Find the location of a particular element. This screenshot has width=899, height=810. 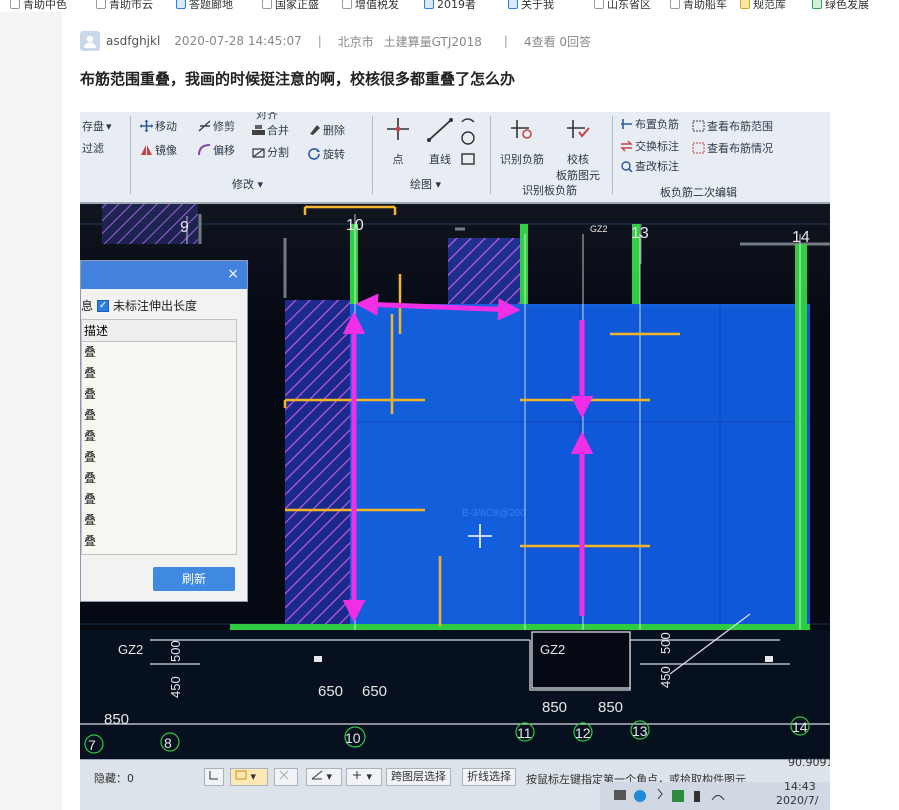

slab-label: B-3/6C8@200 is located at coordinates (494, 513).